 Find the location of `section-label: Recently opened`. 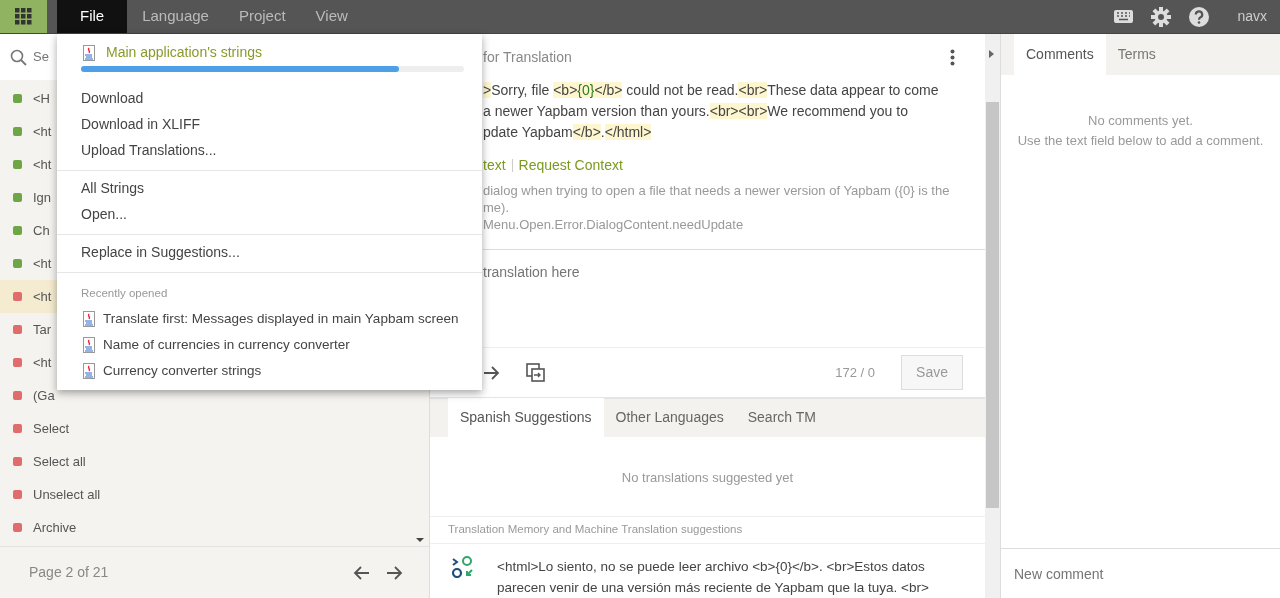

section-label: Recently opened is located at coordinates (124, 293).